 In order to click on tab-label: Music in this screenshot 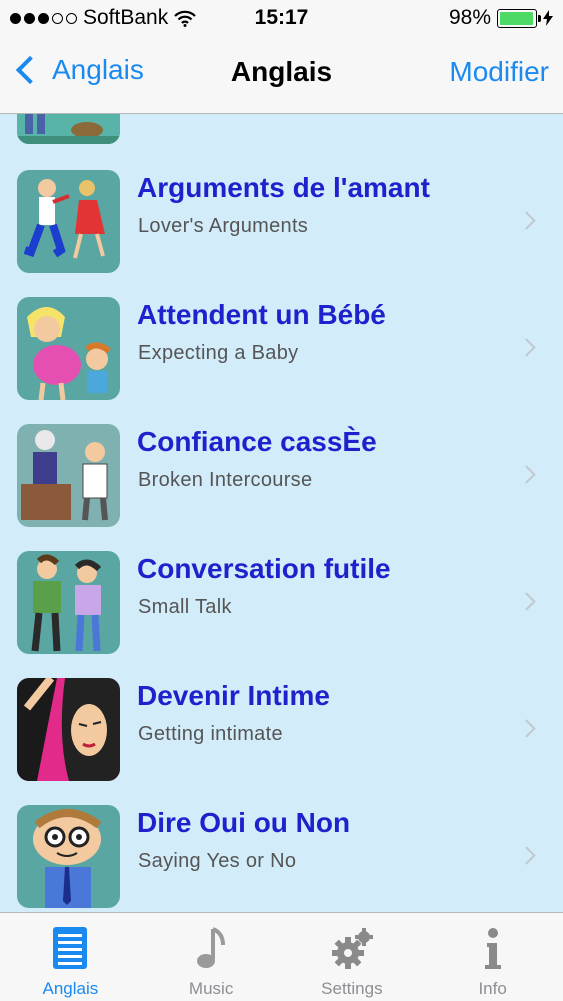, I will do `click(211, 988)`.